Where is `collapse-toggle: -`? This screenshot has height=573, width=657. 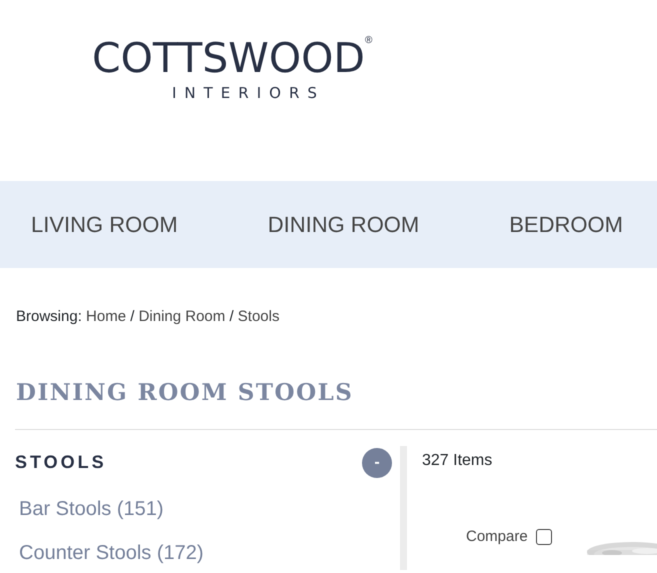
collapse-toggle: - is located at coordinates (377, 463).